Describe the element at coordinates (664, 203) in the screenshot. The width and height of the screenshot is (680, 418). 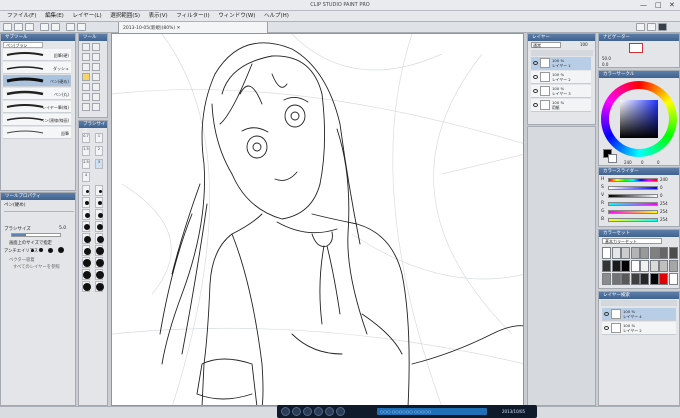
I see `slider-value: 254` at that location.